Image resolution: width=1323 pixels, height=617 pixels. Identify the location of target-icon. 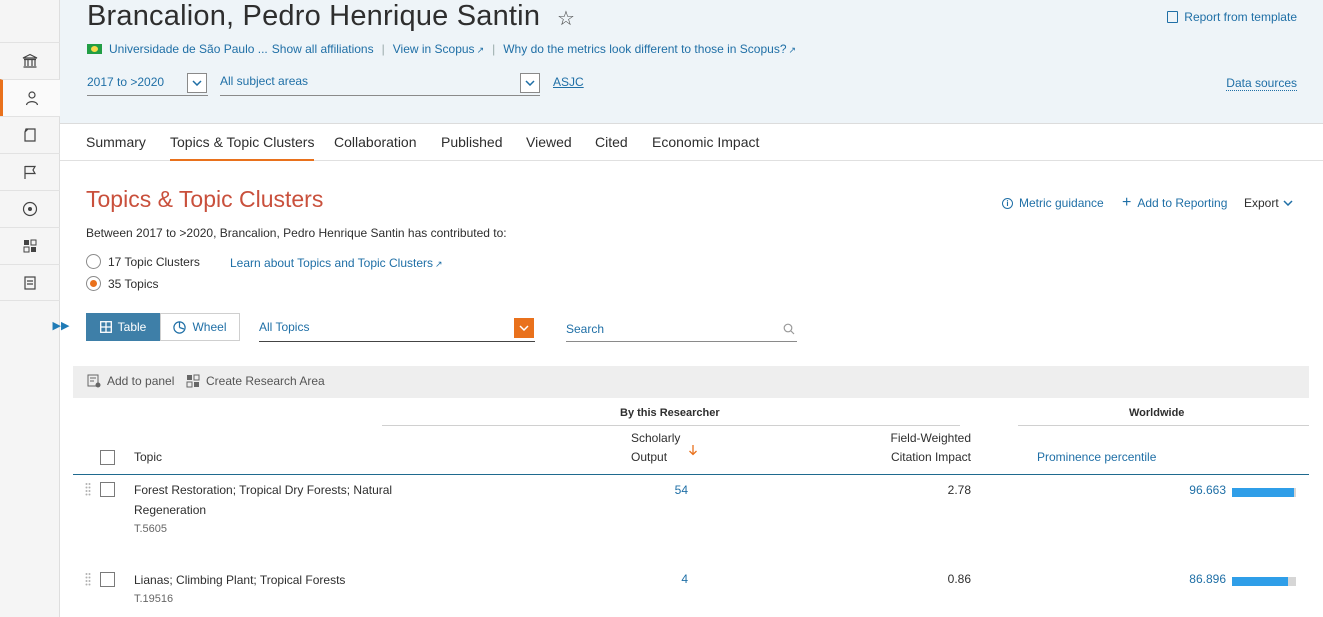
(30, 209).